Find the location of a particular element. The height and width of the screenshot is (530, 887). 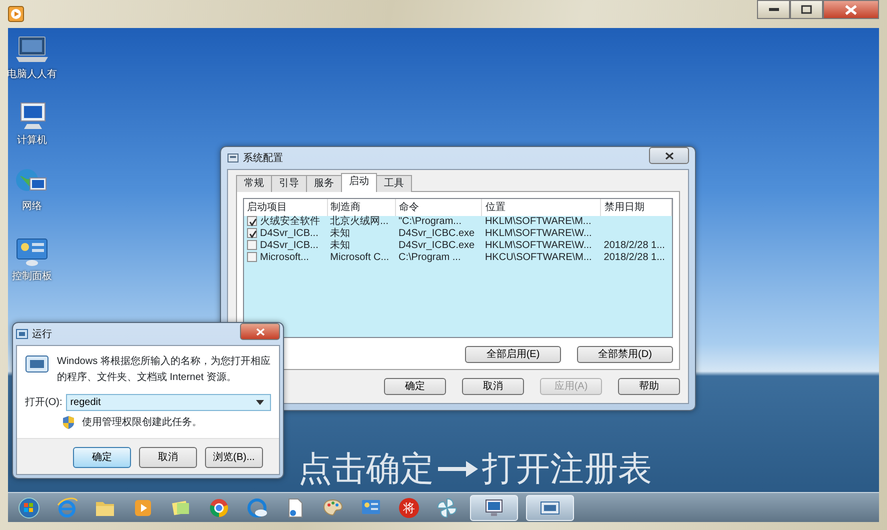

note-text: 使用管理权限创建此任务。 is located at coordinates (142, 423).